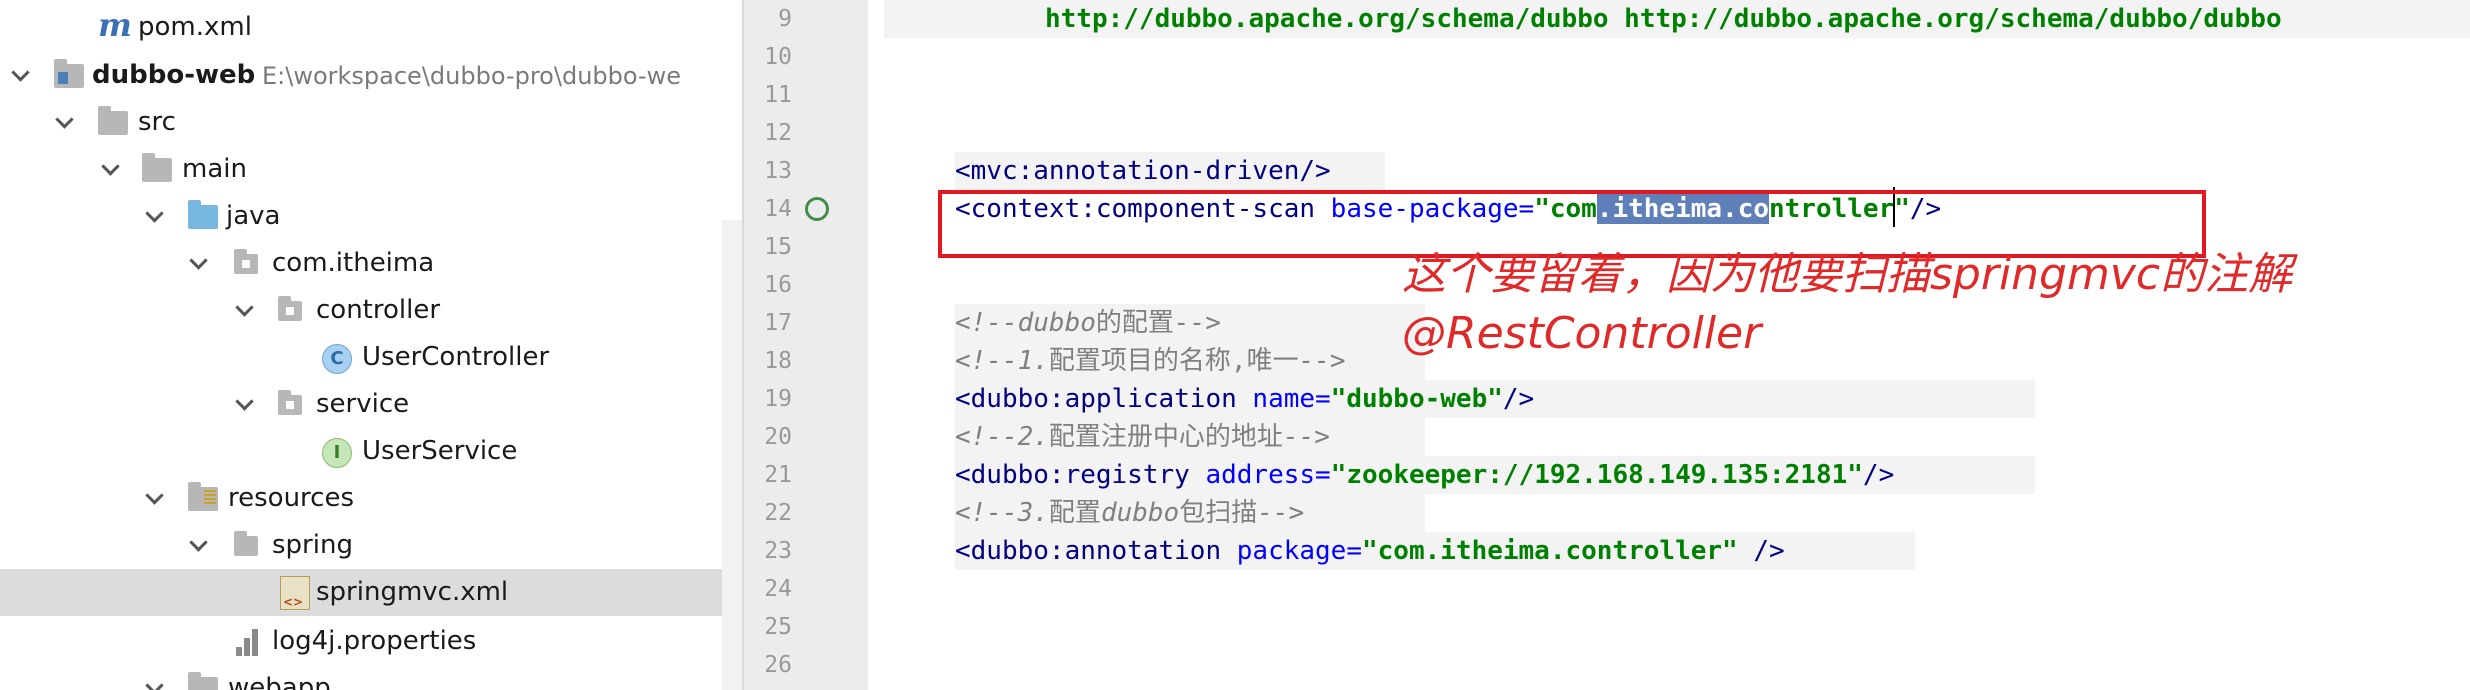  What do you see at coordinates (1165, 437) in the screenshot?
I see `code-token-comment: 配置注册中心的地址` at bounding box center [1165, 437].